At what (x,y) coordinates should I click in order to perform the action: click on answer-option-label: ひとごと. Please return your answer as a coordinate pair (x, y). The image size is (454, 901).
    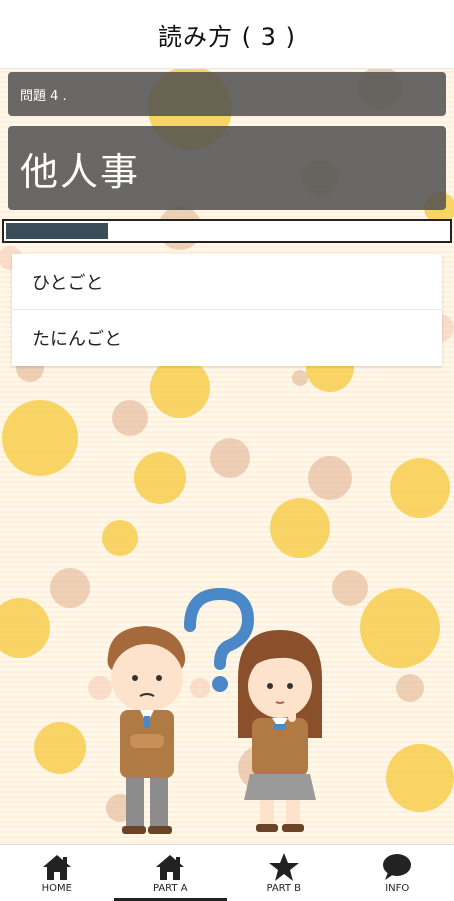
    Looking at the image, I should click on (67, 282).